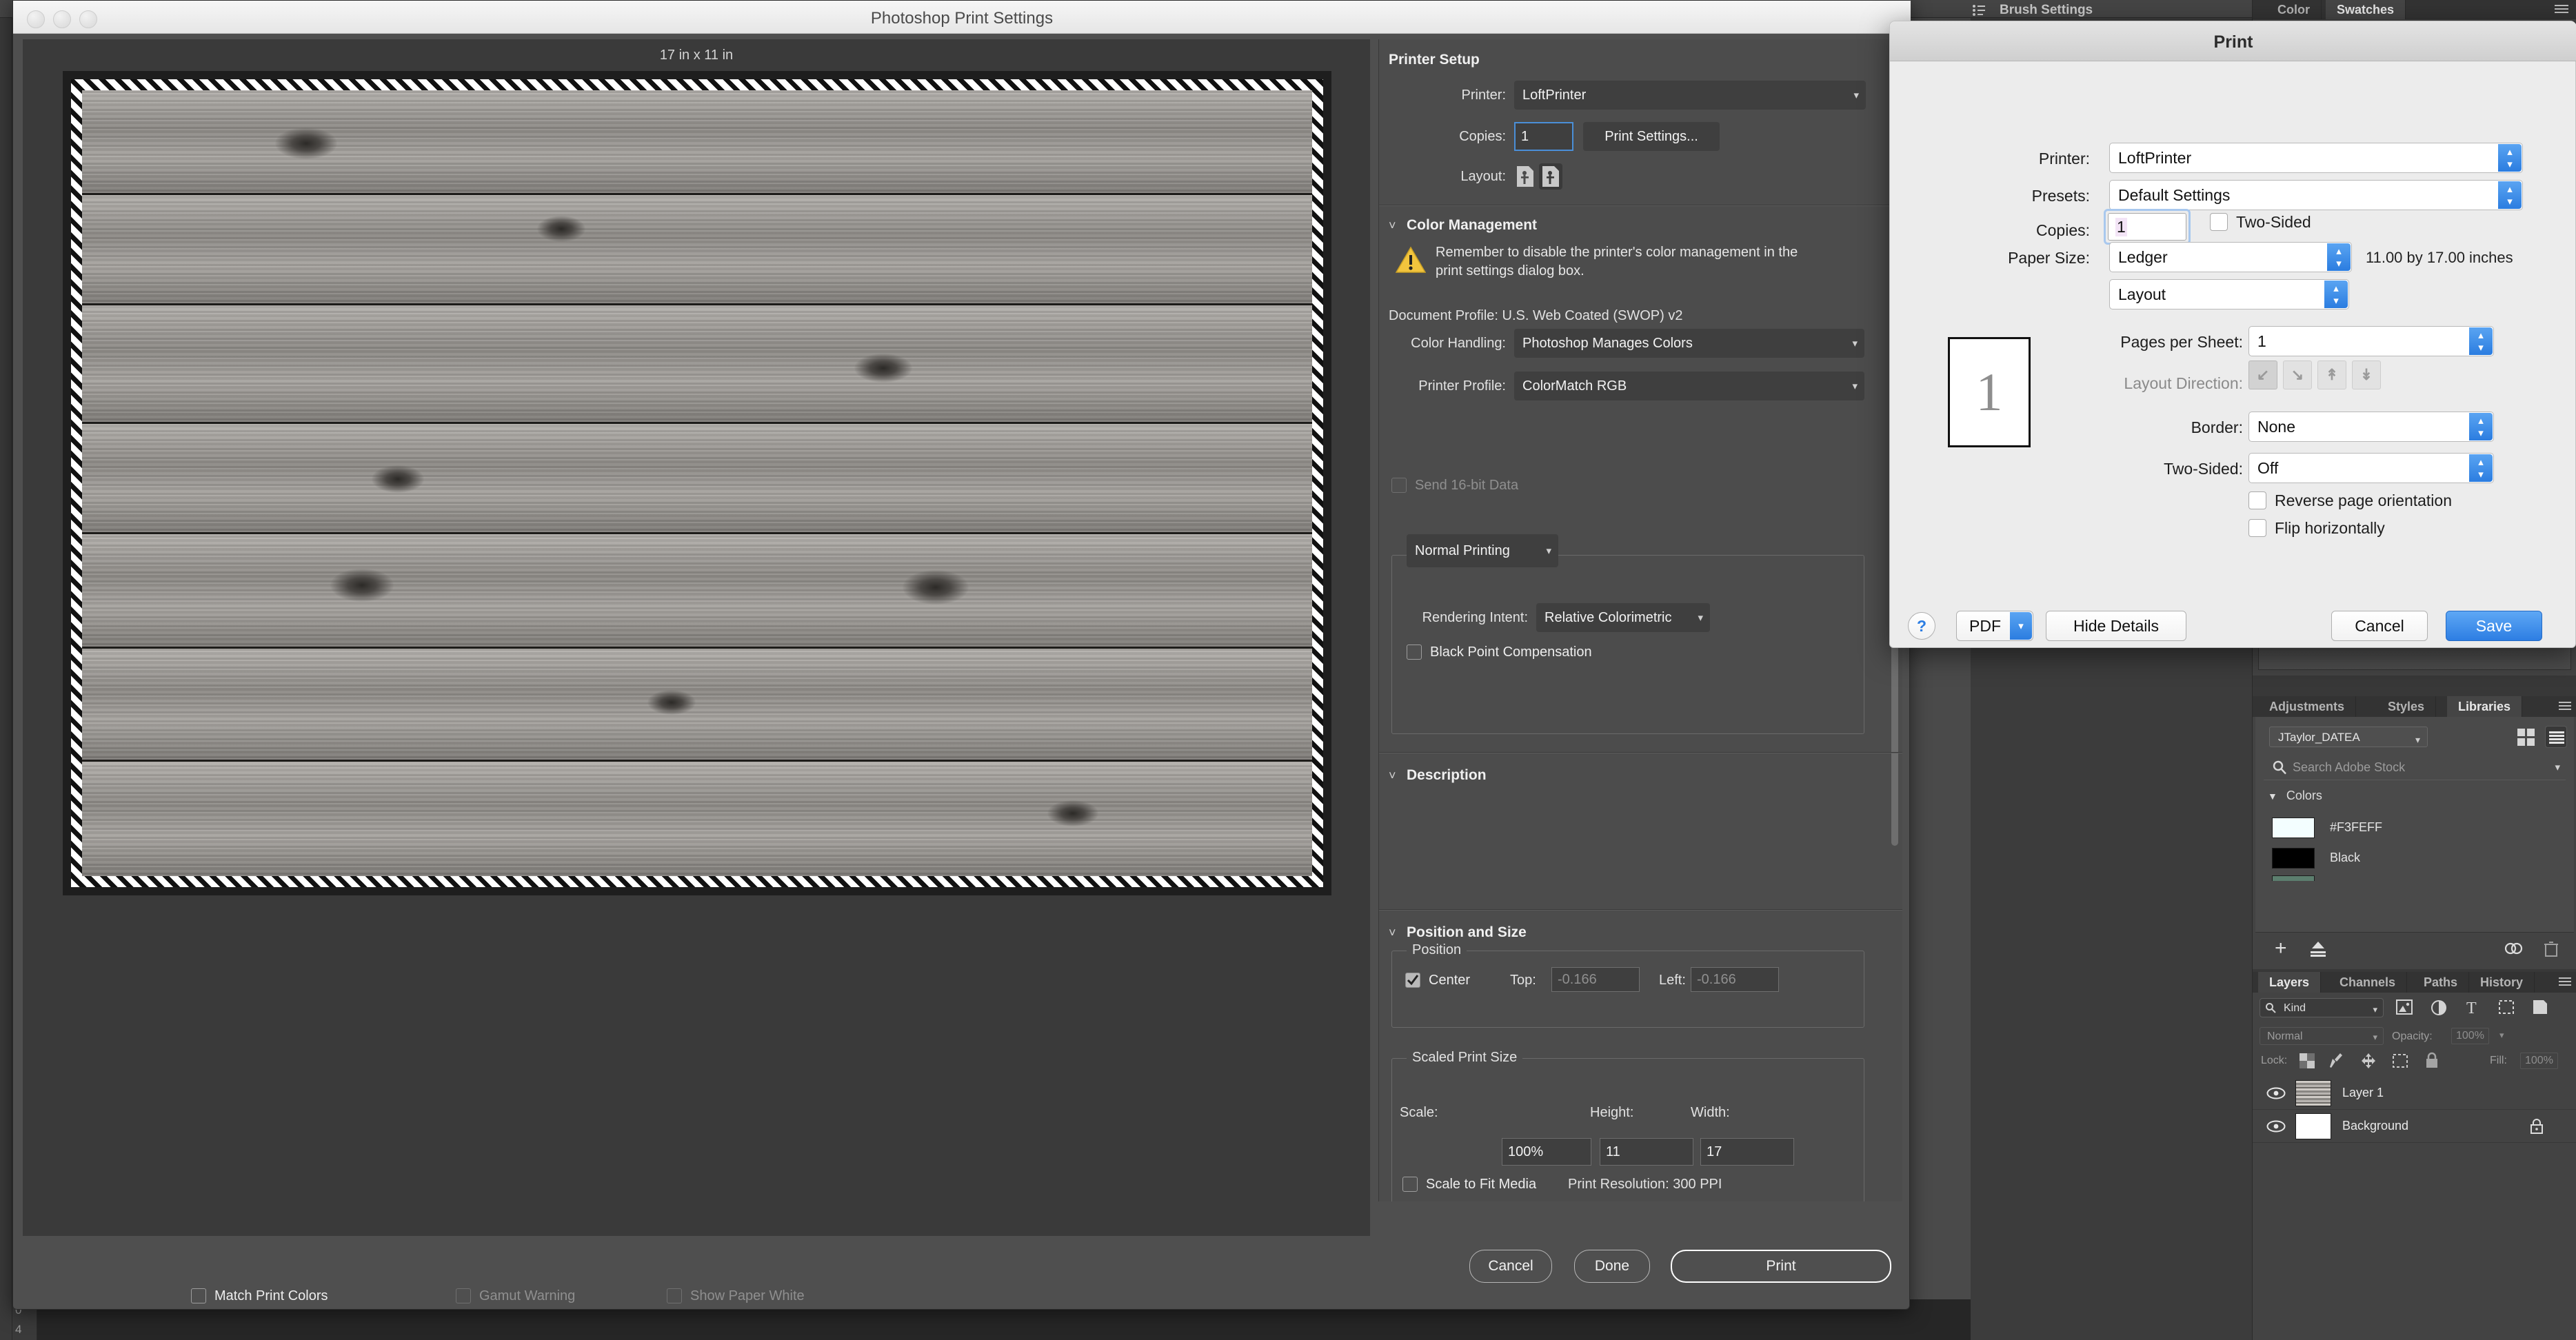 The image size is (2576, 1340). Describe the element at coordinates (2539, 1061) in the screenshot. I see `fill-value: 100%` at that location.